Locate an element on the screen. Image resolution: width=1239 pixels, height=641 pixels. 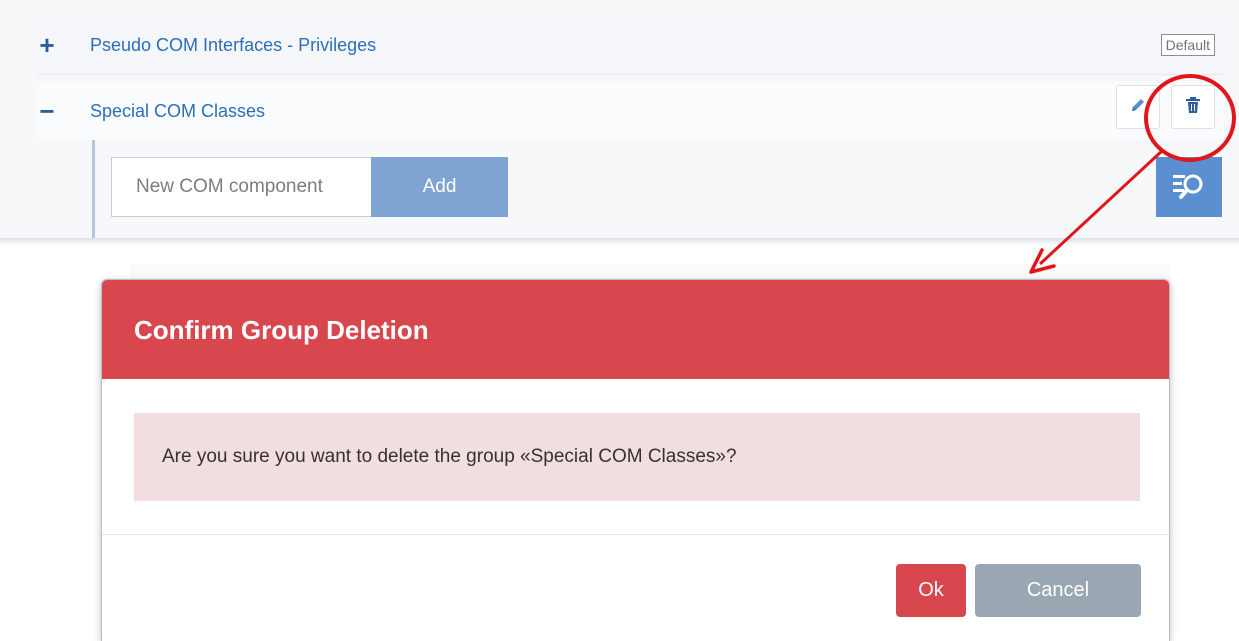
search-list-button is located at coordinates (1189, 187).